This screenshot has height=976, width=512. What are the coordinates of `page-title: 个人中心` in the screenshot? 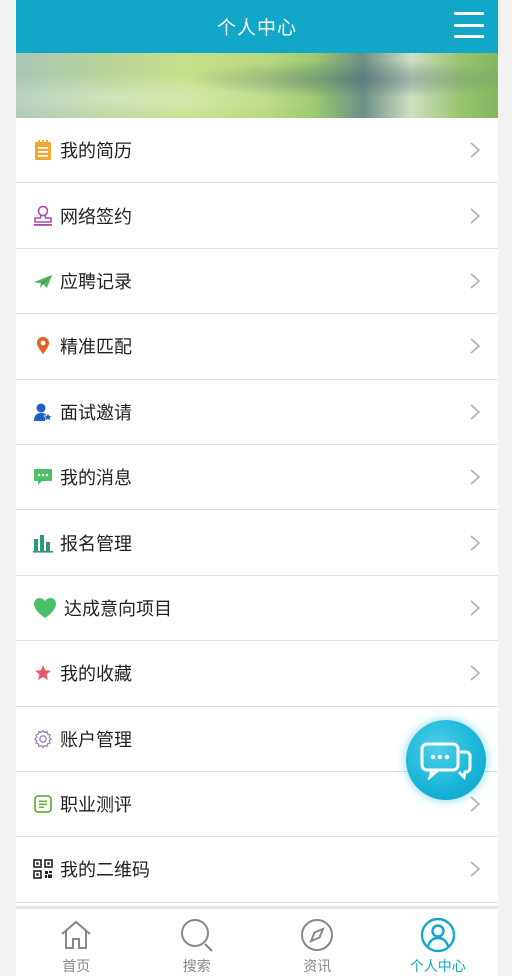 It's located at (256, 28).